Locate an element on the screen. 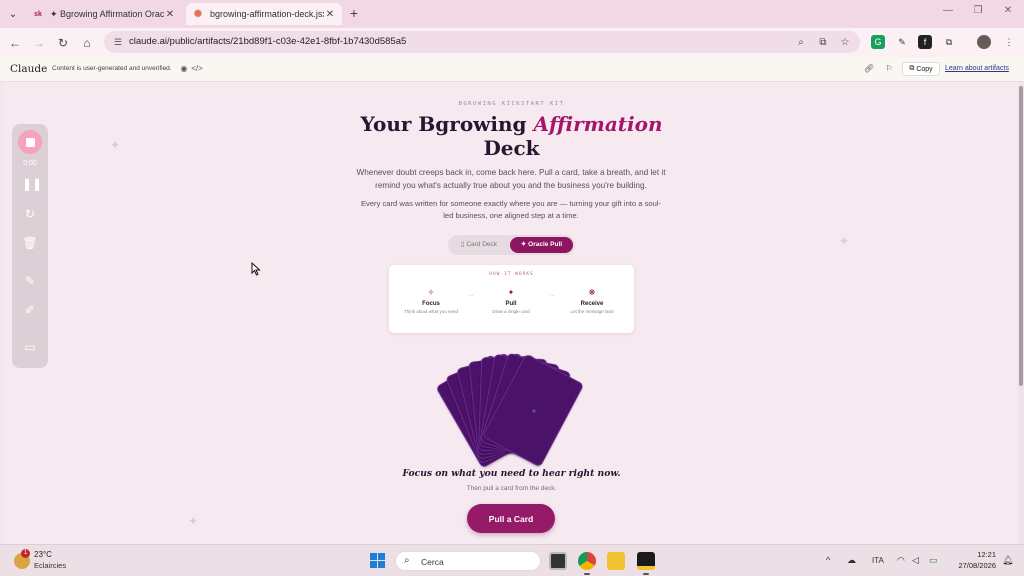 This screenshot has height=576, width=1024. step-name: Pull is located at coordinates (511, 304).